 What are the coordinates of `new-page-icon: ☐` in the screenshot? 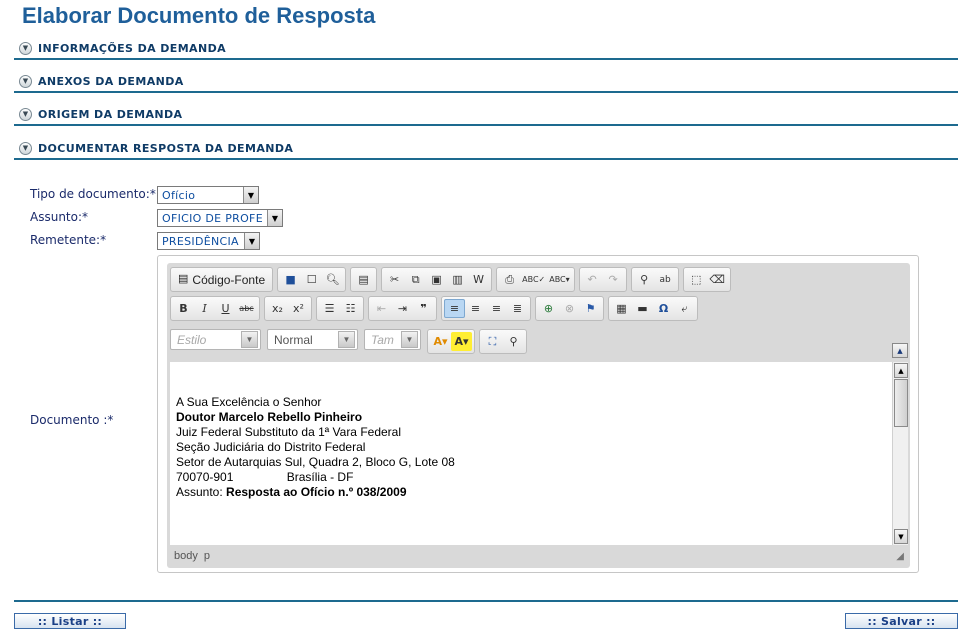 It's located at (311, 279).